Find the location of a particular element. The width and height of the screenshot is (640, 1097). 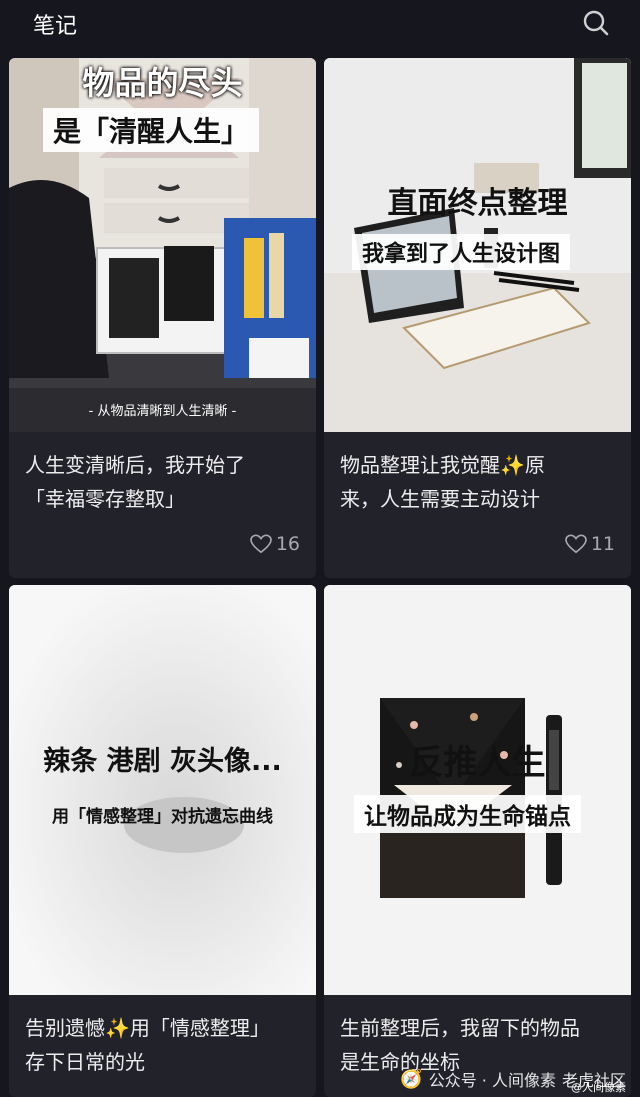

note-image-subtitle: 我拿到了人生设计图 is located at coordinates (461, 252).